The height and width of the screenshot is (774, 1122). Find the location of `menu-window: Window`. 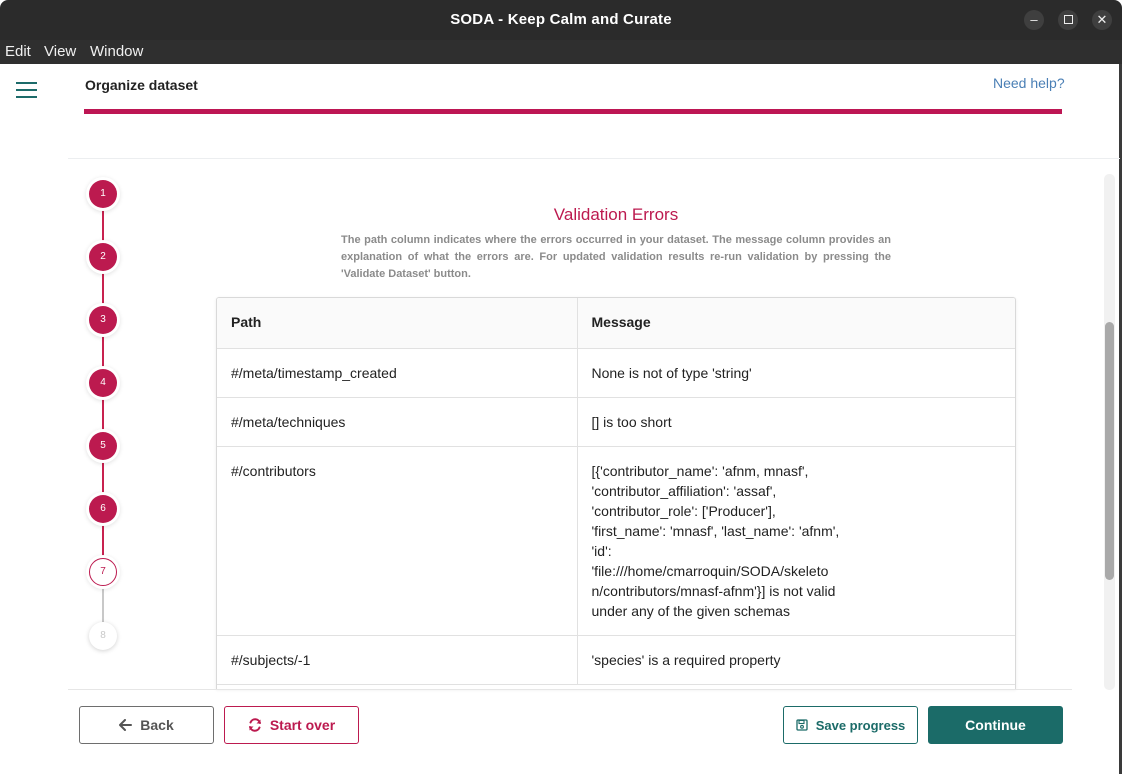

menu-window: Window is located at coordinates (116, 51).